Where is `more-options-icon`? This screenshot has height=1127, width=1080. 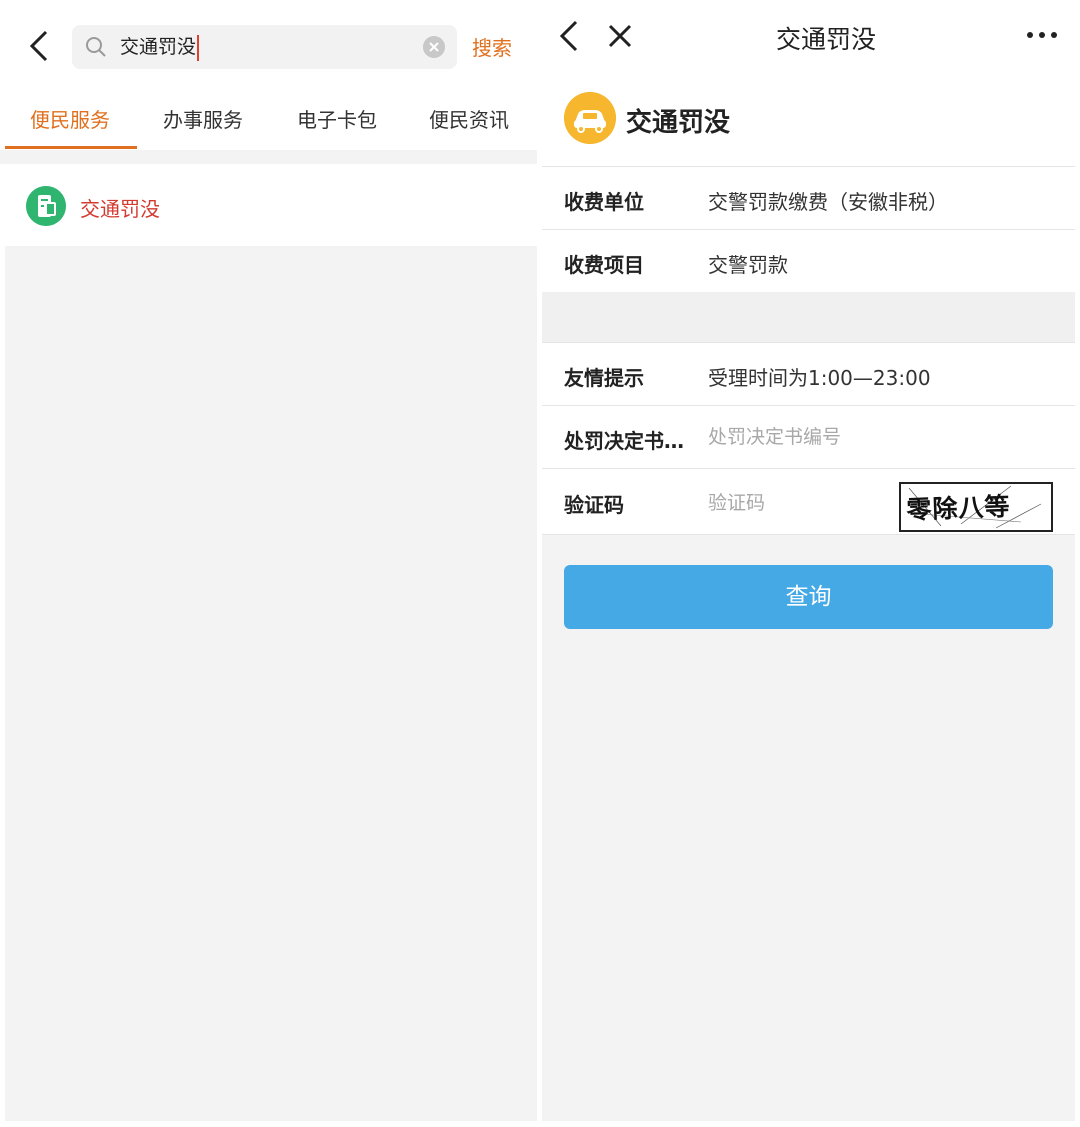 more-options-icon is located at coordinates (1042, 35).